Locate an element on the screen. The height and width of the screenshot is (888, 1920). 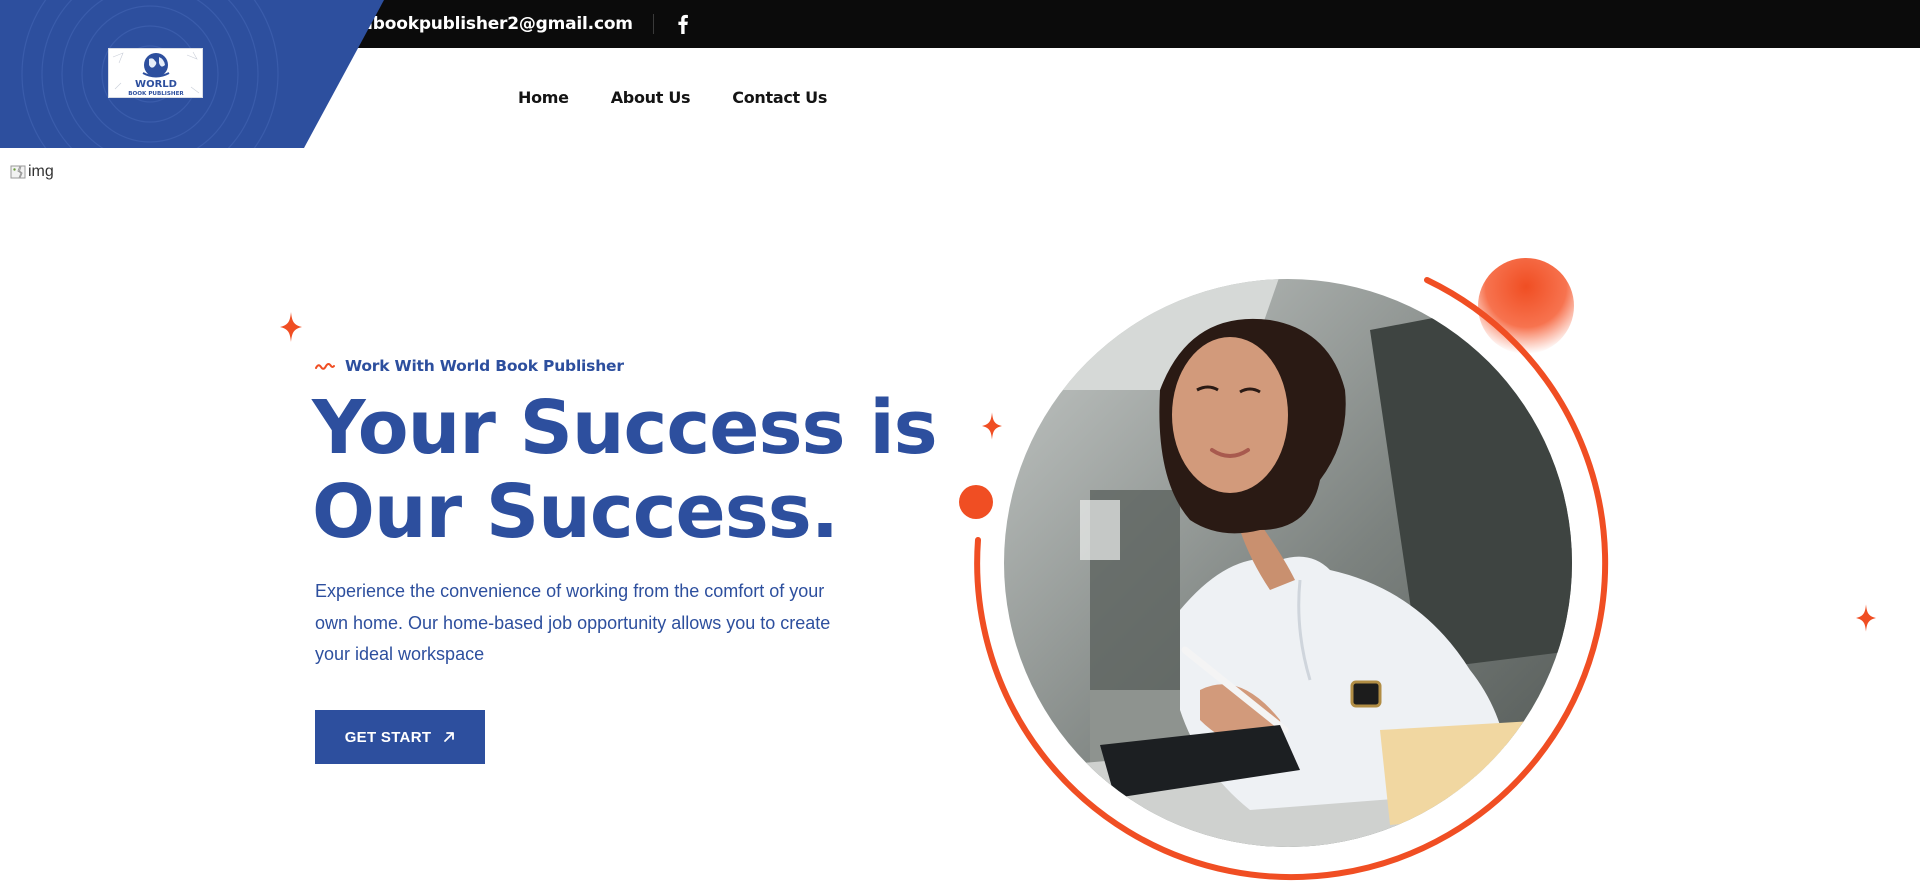
hero-headline-line-1: Your Success is is located at coordinates (625, 428).